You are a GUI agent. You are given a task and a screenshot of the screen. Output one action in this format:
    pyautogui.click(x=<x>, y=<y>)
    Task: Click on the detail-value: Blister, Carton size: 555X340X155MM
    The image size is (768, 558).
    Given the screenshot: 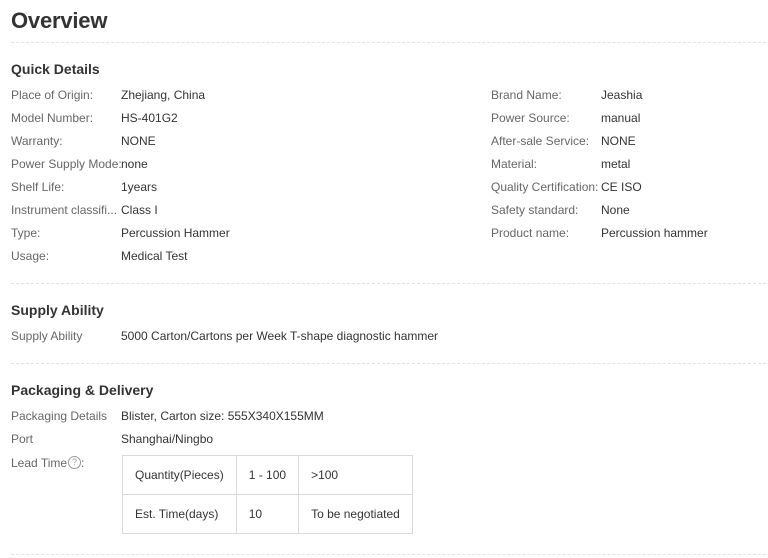 What is the action you would take?
    pyautogui.click(x=222, y=416)
    